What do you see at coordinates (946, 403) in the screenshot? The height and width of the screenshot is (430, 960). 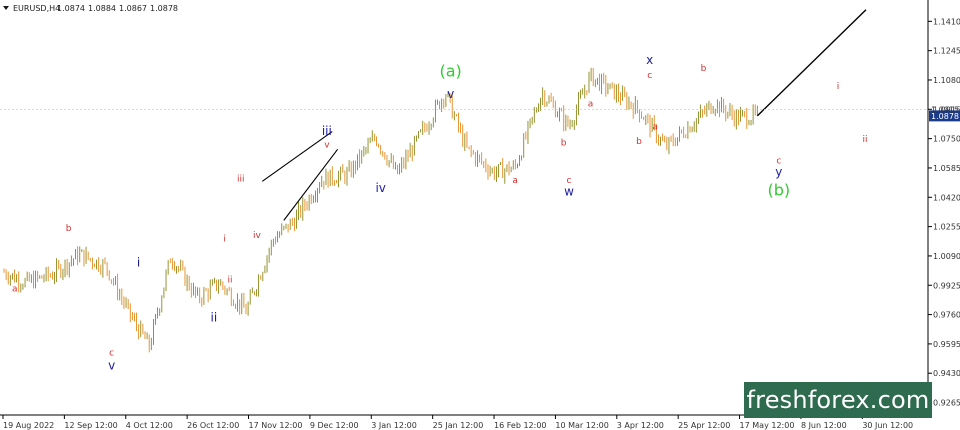 I see `y-tick-label: 0.9265` at bounding box center [946, 403].